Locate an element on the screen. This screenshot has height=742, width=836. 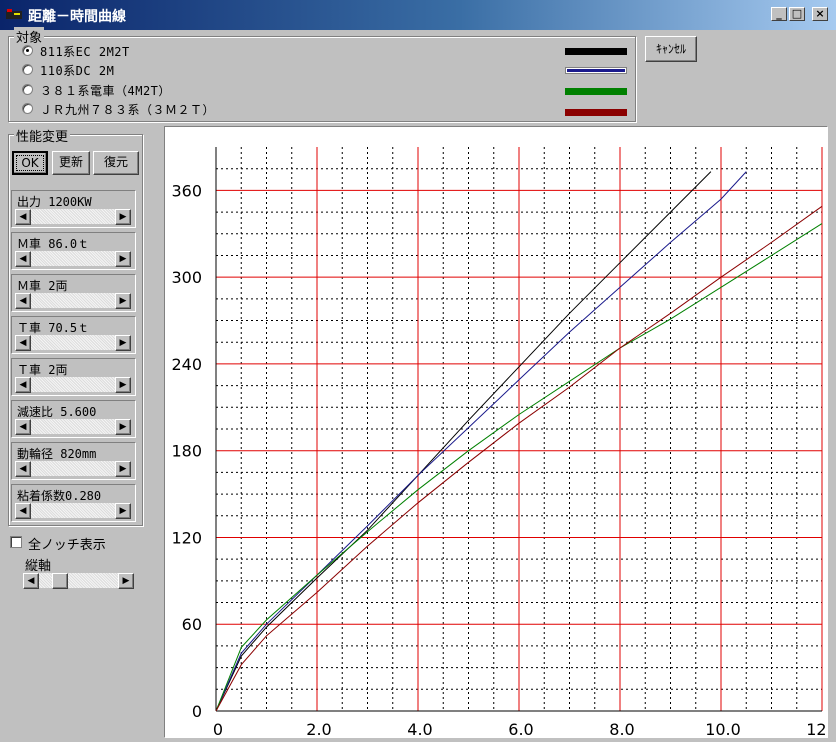
target-option-811: 811系EC 2M2T is located at coordinates (282, 51).